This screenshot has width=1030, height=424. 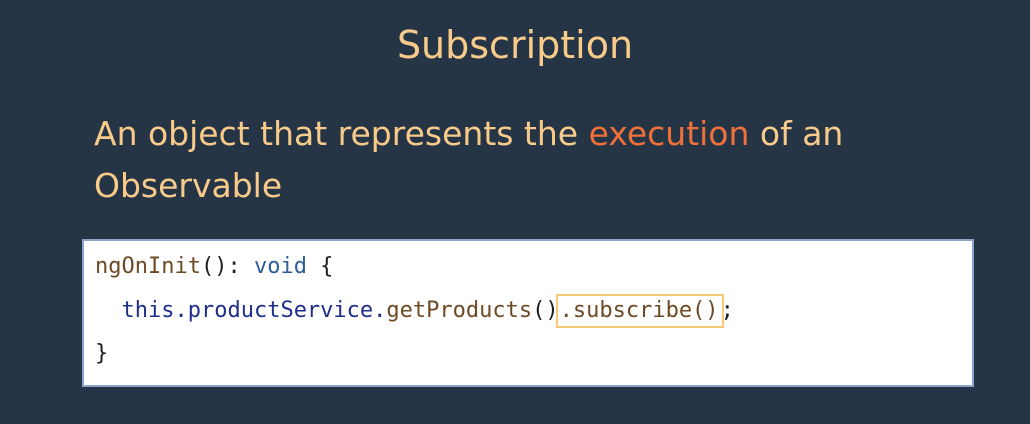 I want to click on code-line-3: }, so click(x=101, y=354).